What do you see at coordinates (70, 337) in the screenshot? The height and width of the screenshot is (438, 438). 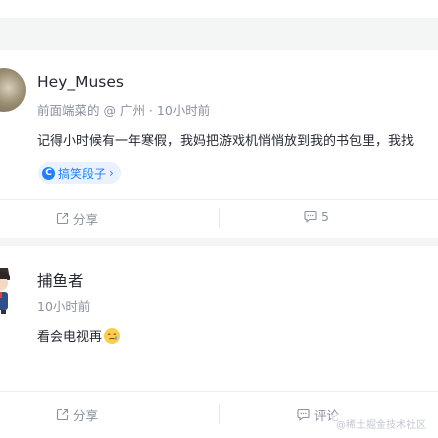 I see `post-content-text: 看会电视再` at bounding box center [70, 337].